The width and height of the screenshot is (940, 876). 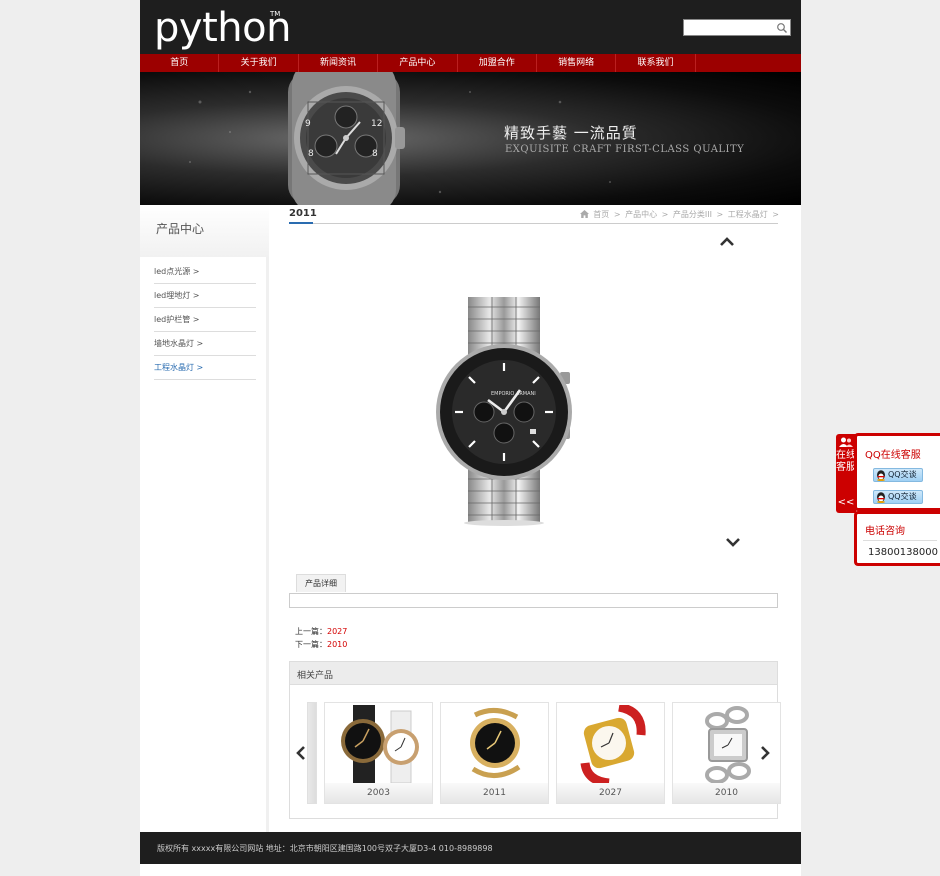 I want to click on related-card-partial, so click(x=312, y=753).